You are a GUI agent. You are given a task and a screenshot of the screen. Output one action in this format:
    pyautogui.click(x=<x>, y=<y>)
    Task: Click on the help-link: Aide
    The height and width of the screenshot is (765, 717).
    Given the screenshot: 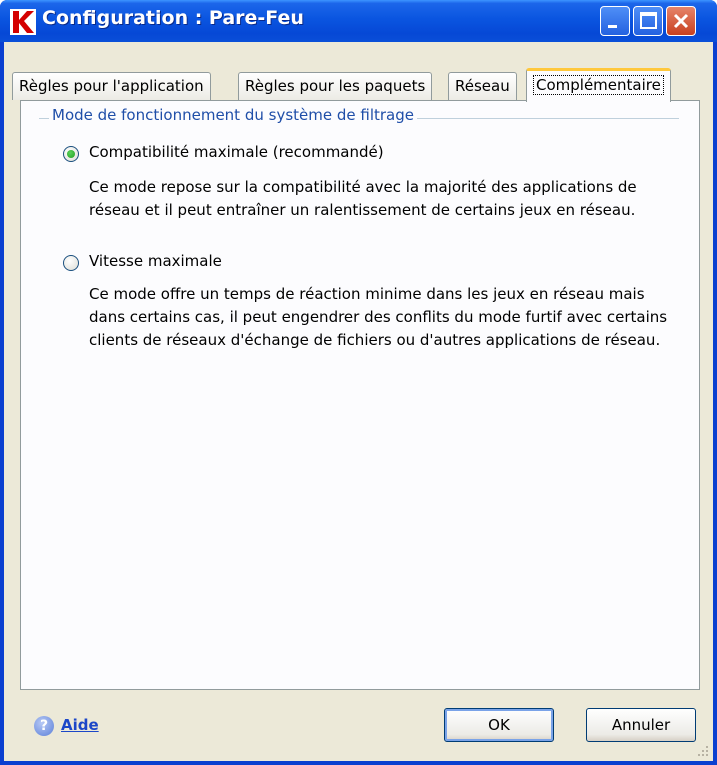 What is the action you would take?
    pyautogui.click(x=80, y=725)
    